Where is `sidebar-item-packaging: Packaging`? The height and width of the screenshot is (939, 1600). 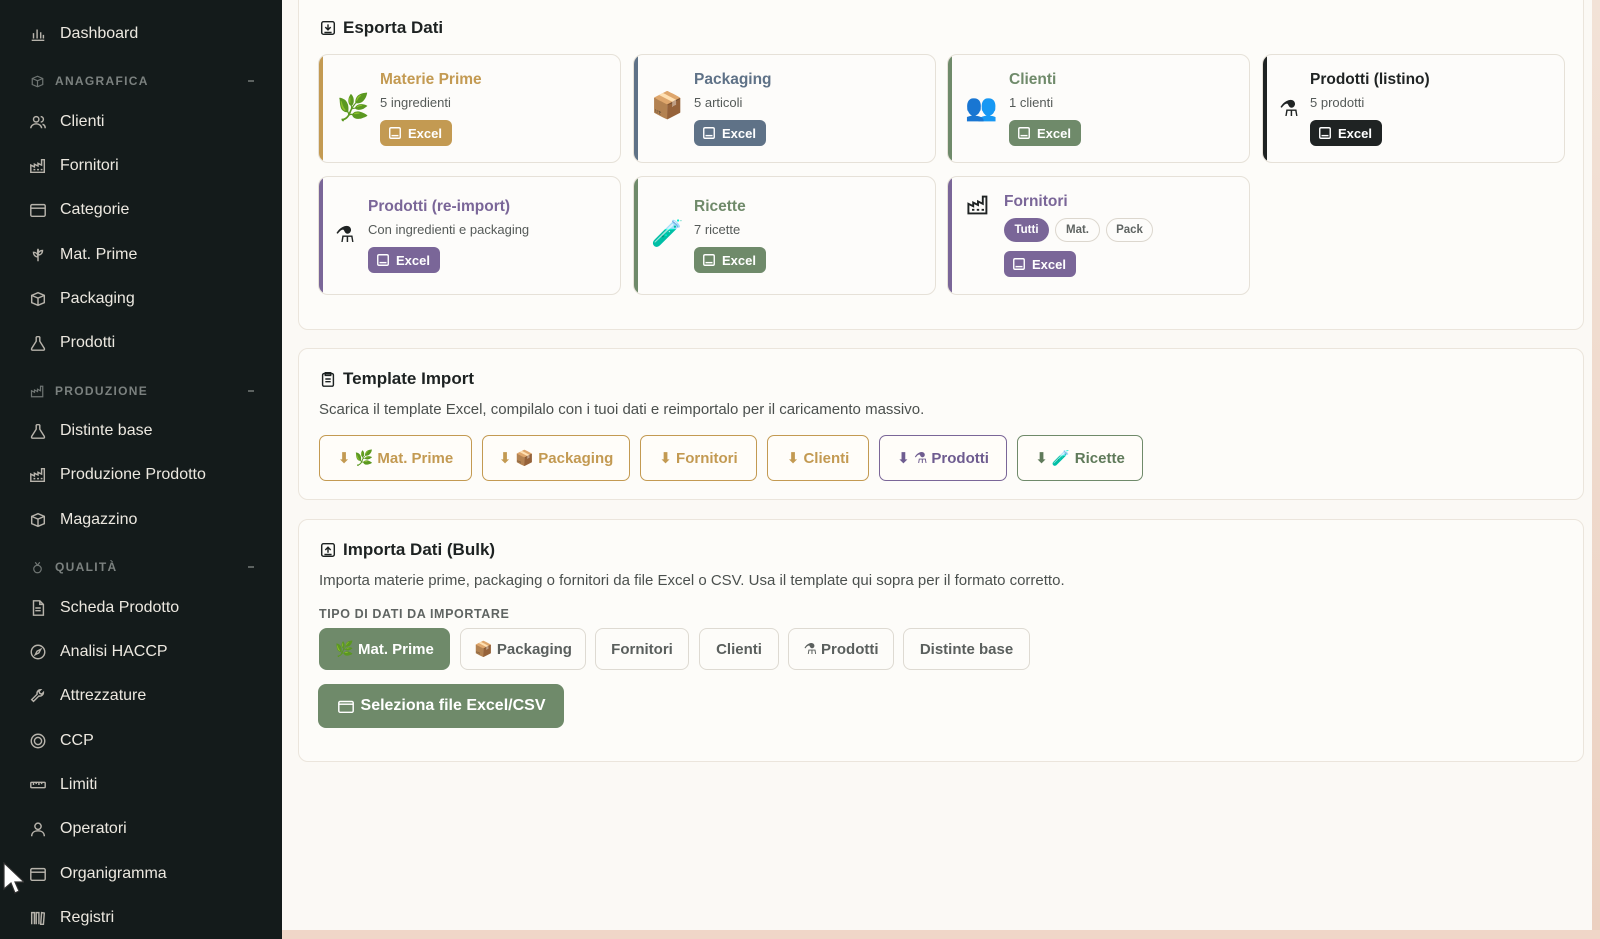 sidebar-item-packaging: Packaging is located at coordinates (141, 299).